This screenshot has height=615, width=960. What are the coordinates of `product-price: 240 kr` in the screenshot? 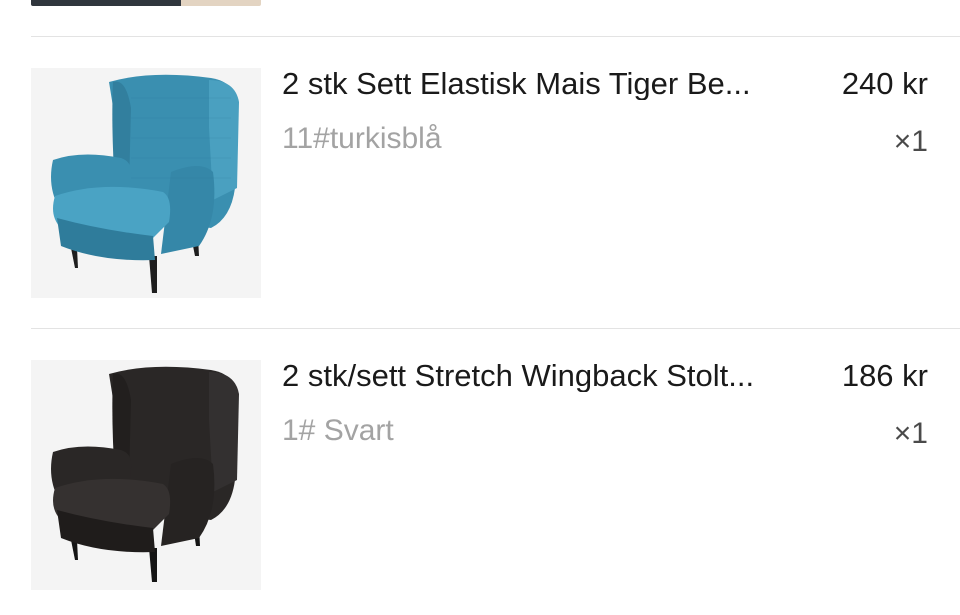 It's located at (884, 83).